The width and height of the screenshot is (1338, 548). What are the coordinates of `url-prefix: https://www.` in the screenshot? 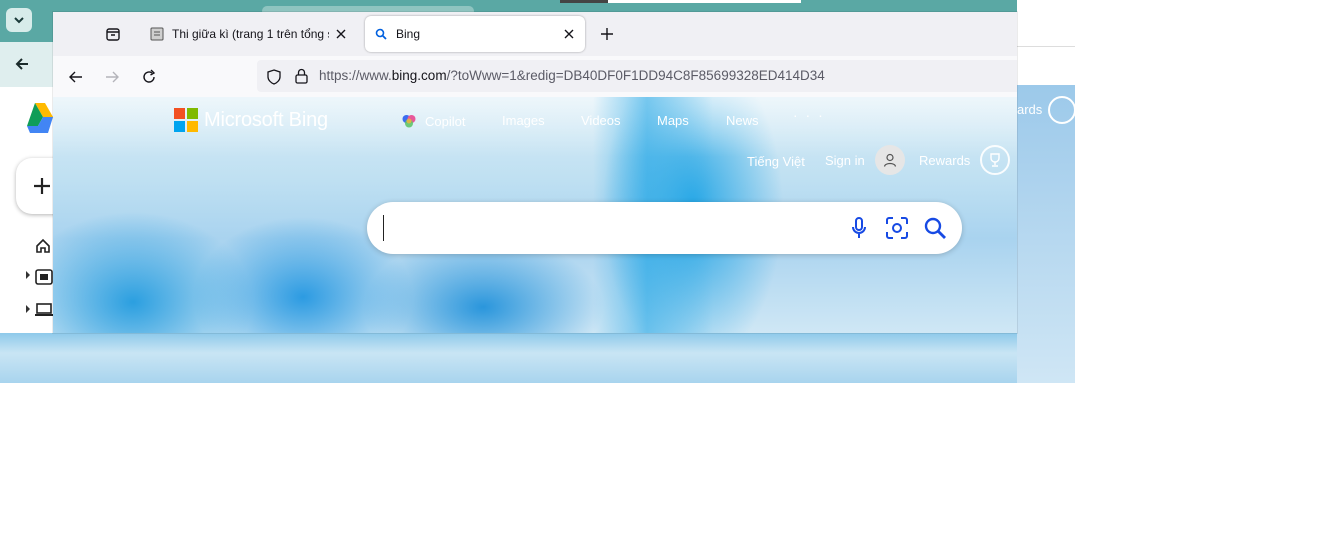 It's located at (355, 75).